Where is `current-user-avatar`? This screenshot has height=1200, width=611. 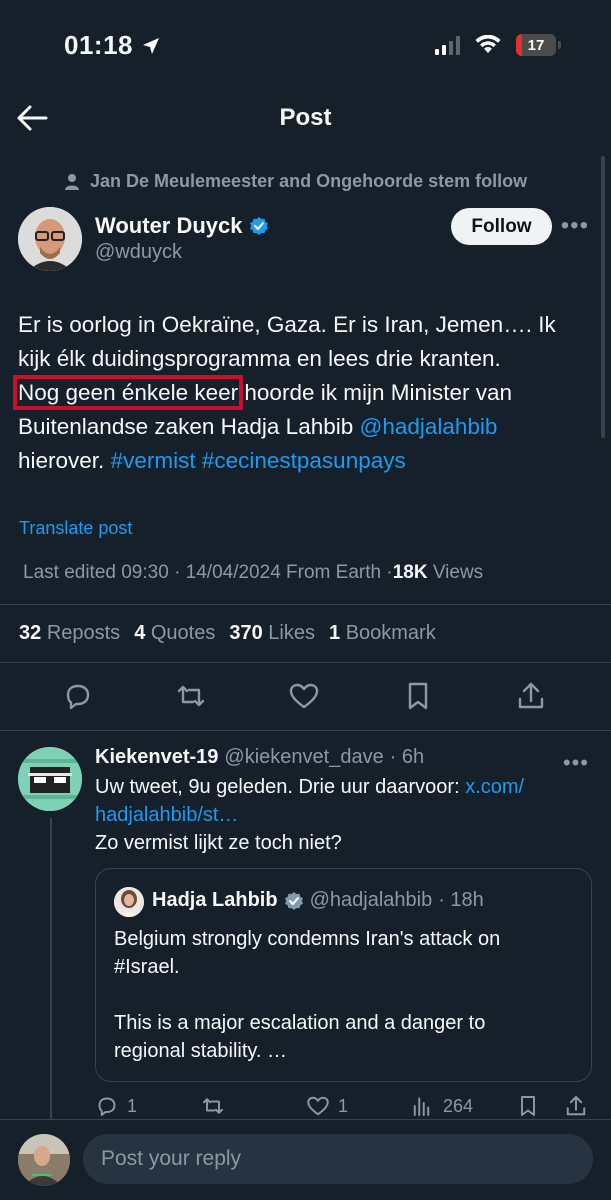 current-user-avatar is located at coordinates (44, 1160).